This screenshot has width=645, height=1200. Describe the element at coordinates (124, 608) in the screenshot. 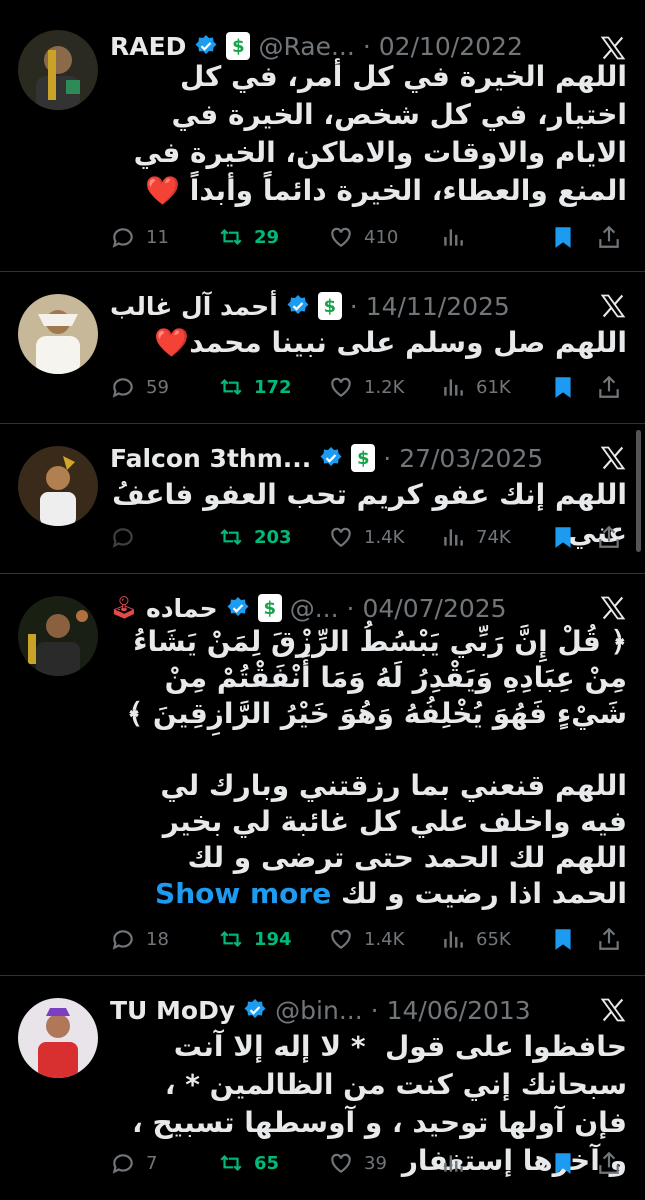

I see `joystick-icon: 🕹` at that location.